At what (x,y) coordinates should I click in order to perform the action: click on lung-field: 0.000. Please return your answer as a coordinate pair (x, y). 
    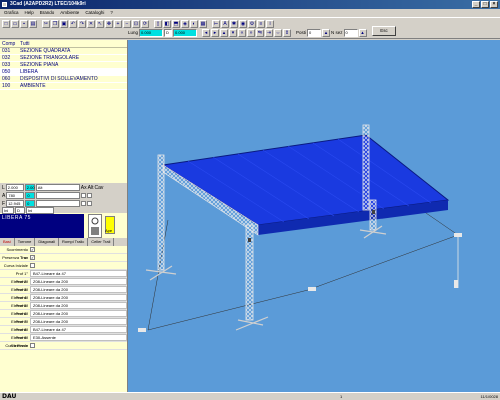
    Looking at the image, I should click on (151, 33).